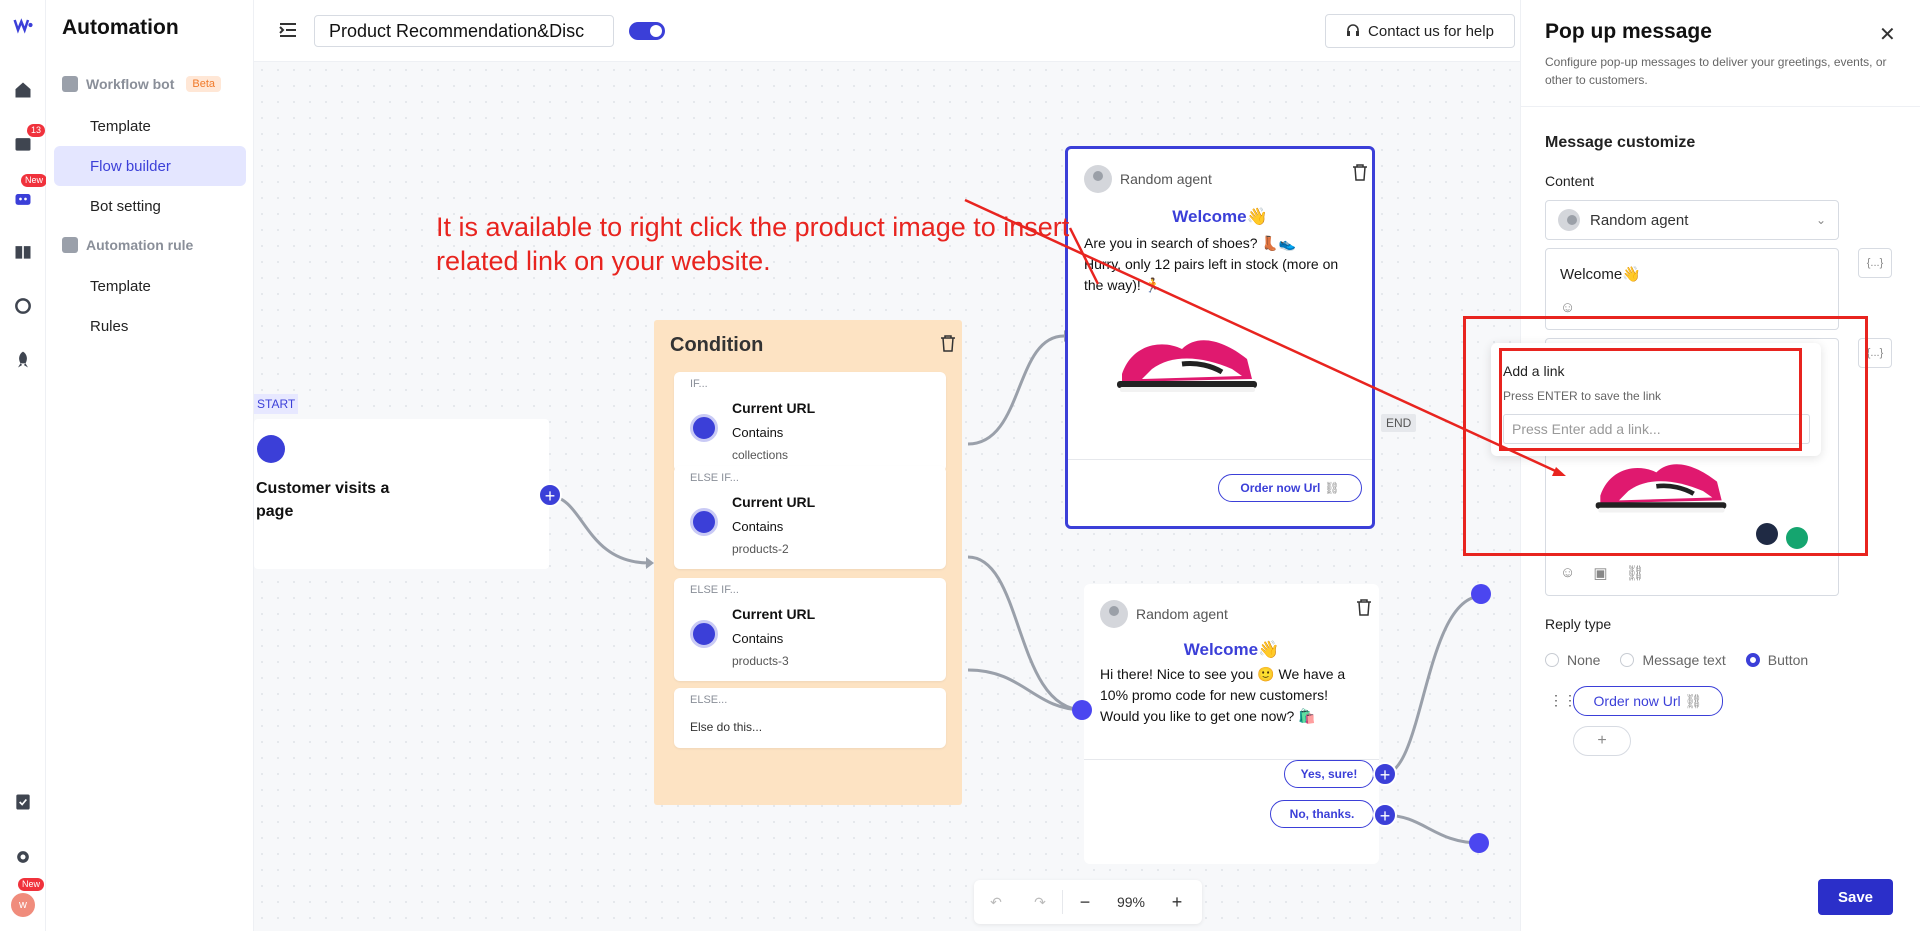  Describe the element at coordinates (760, 549) in the screenshot. I see `branch-value: products-2` at that location.